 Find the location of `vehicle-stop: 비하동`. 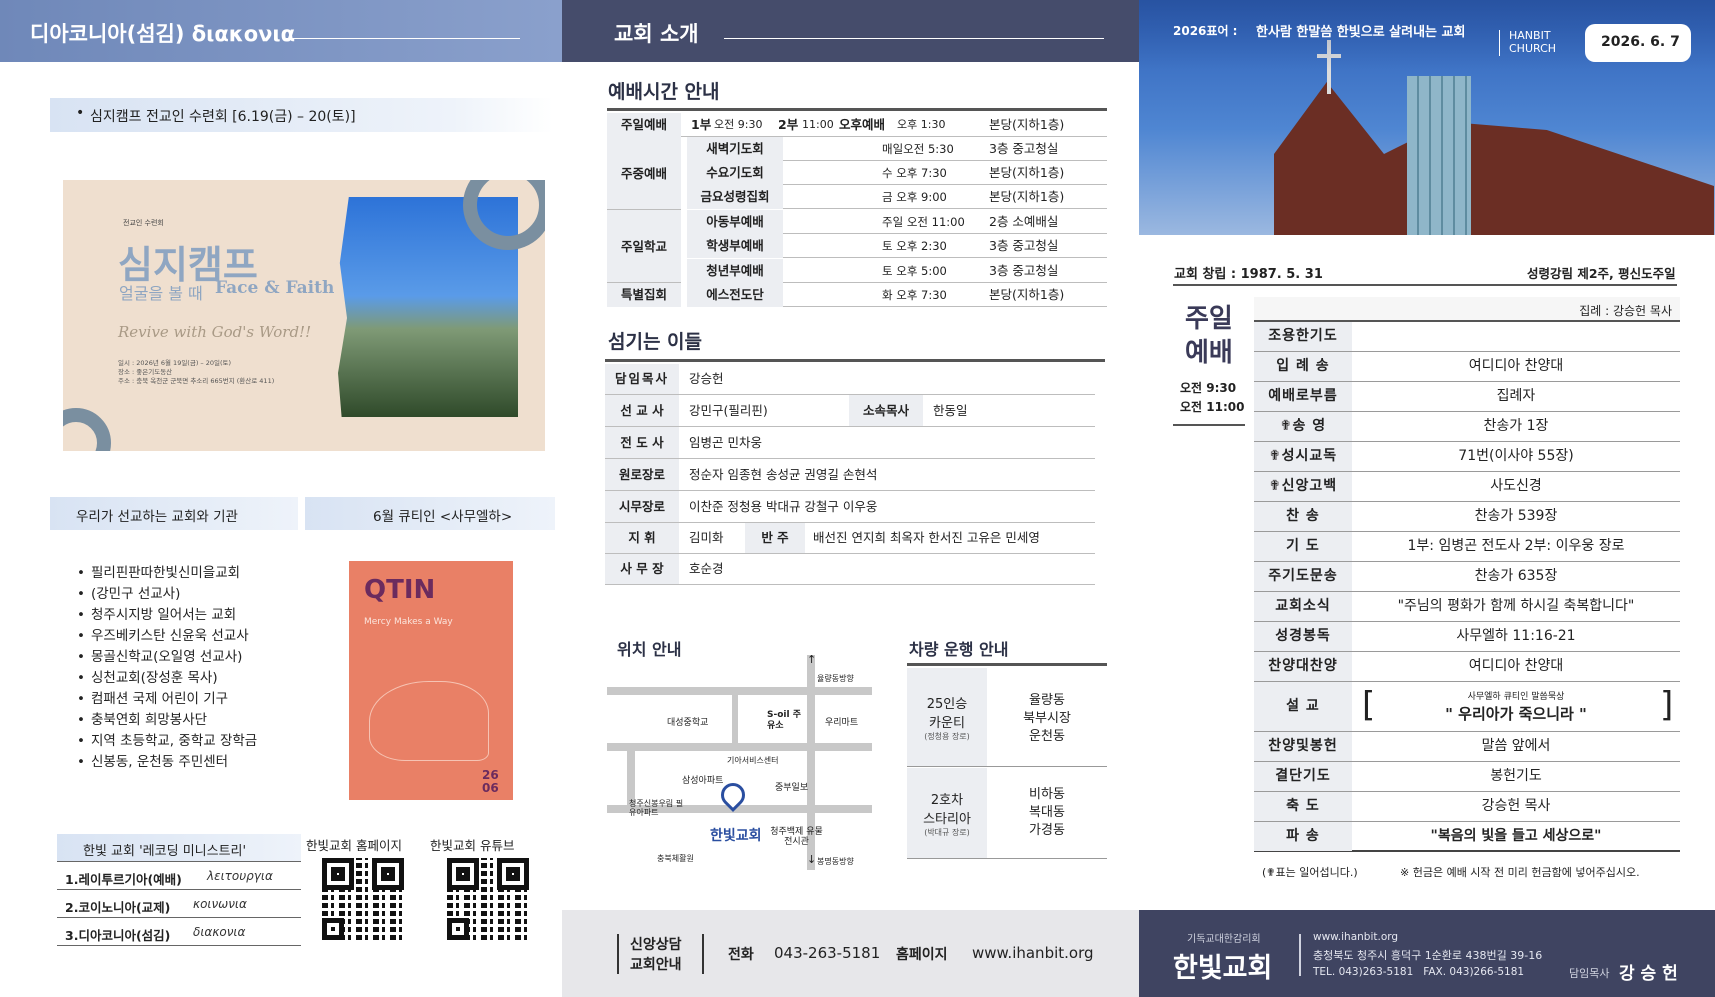

vehicle-stop: 비하동 is located at coordinates (1047, 794).